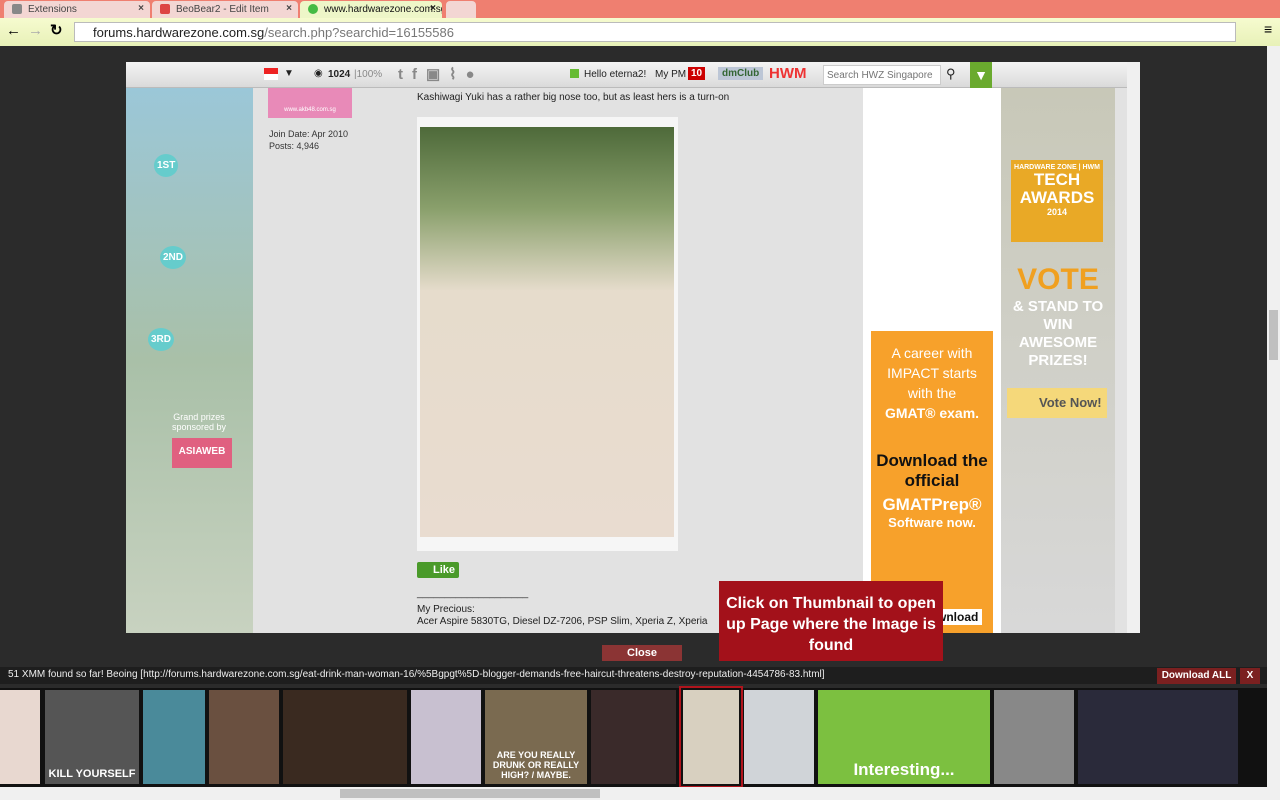  Describe the element at coordinates (932, 373) in the screenshot. I see `ad-text: A career with IMPACT starts with the` at that location.